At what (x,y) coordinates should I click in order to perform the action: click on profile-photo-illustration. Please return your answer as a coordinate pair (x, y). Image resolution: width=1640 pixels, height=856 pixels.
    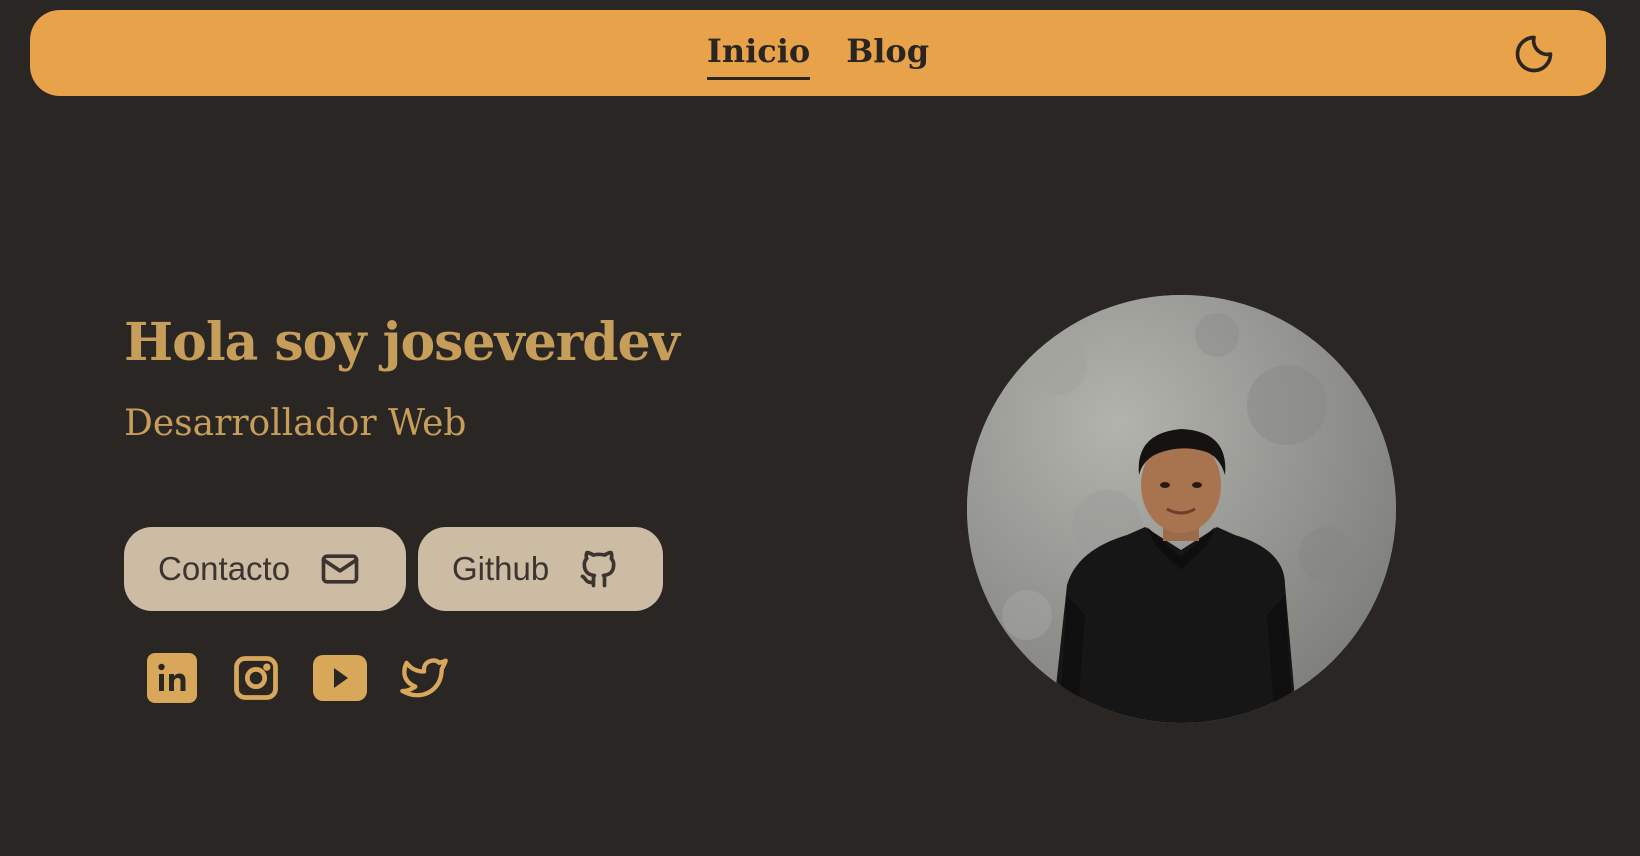
    Looking at the image, I should click on (1181, 509).